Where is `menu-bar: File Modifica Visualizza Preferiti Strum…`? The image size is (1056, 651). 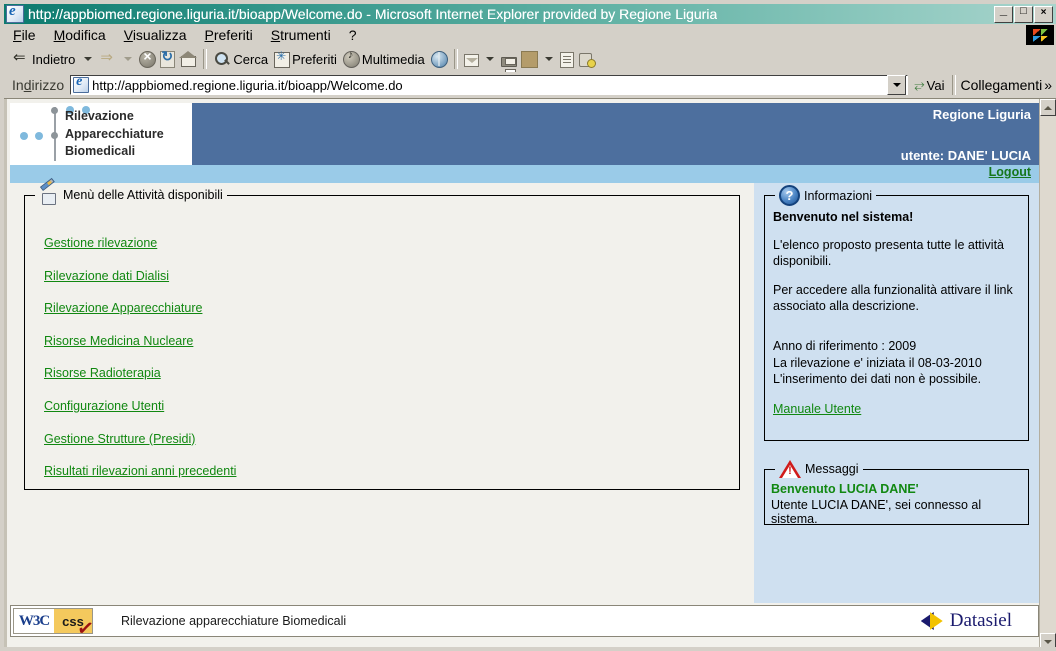
menu-bar: File Modifica Visualizza Preferiti Strum… is located at coordinates (530, 35).